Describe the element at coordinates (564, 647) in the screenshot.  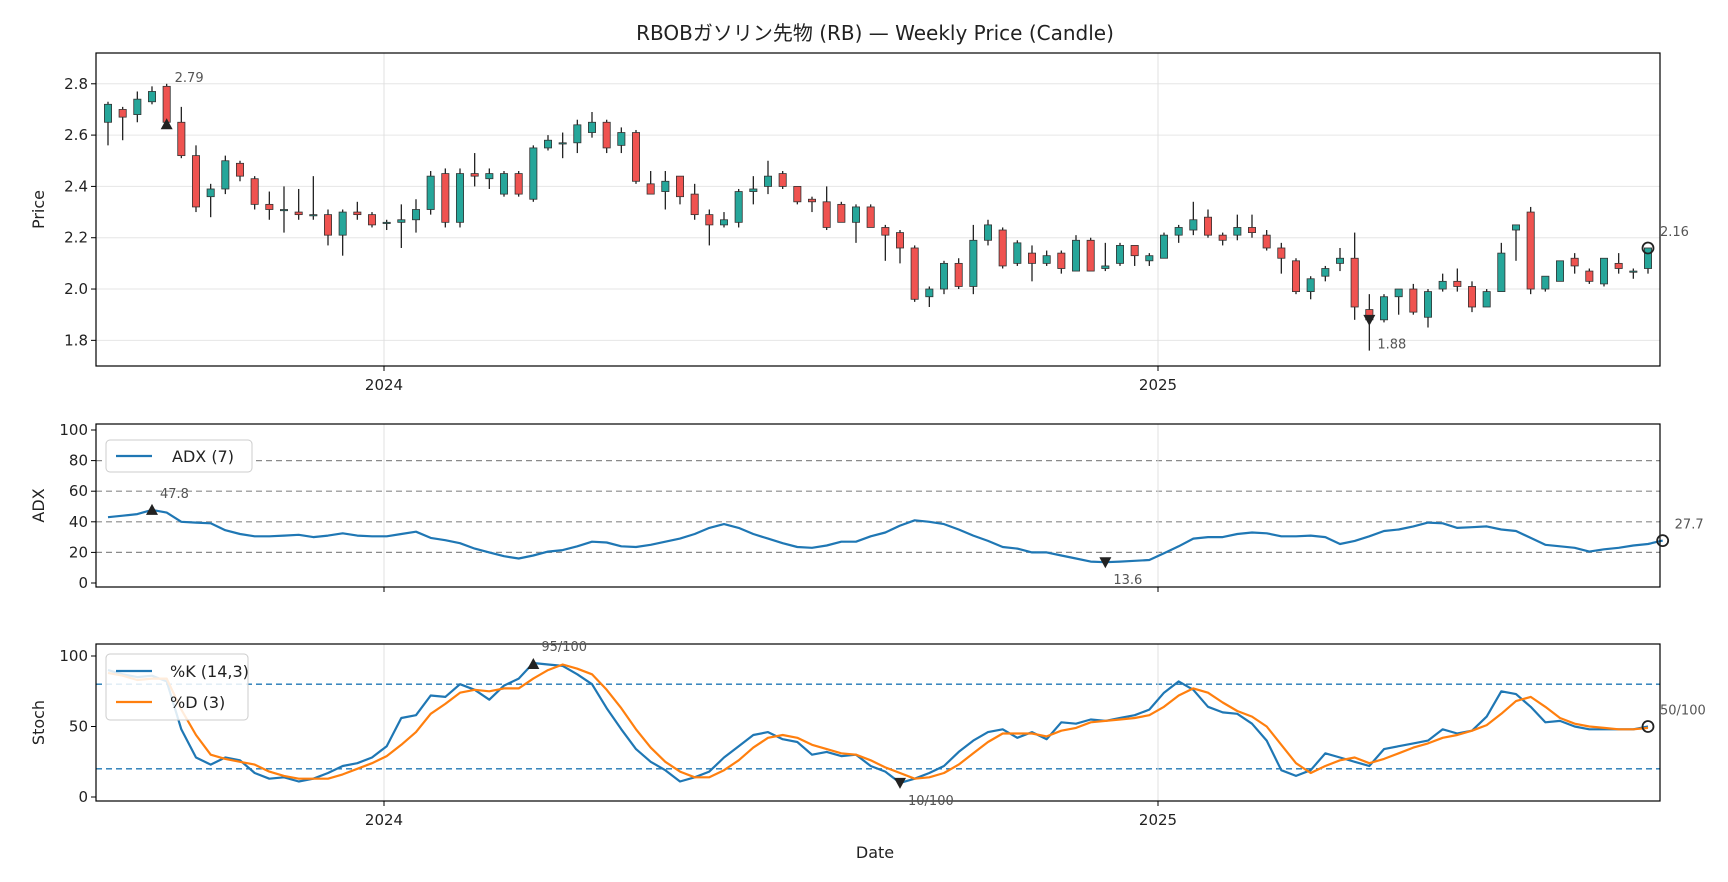
I see `stoch-max-label: 95/100` at that location.